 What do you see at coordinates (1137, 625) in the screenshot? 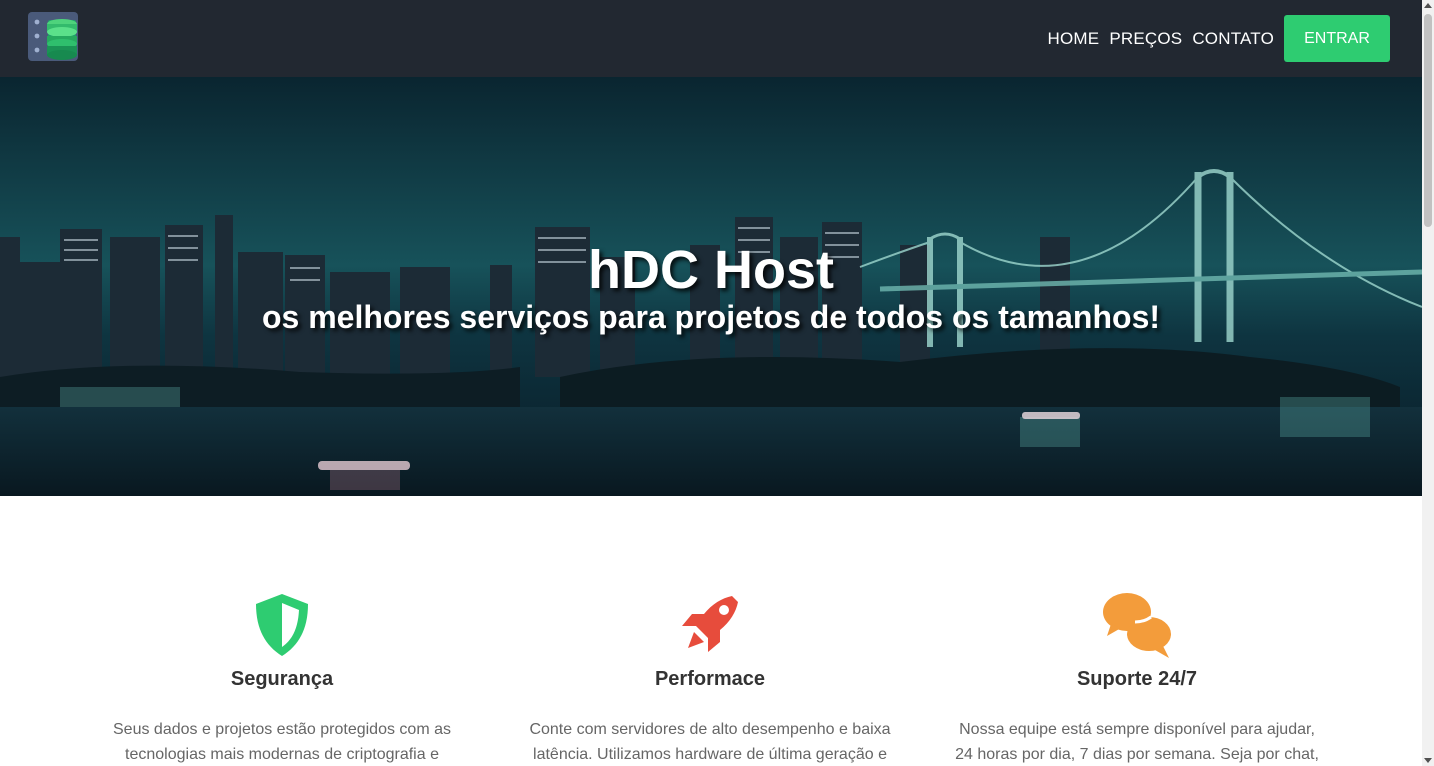
I see `chat-bubbles-icon` at bounding box center [1137, 625].